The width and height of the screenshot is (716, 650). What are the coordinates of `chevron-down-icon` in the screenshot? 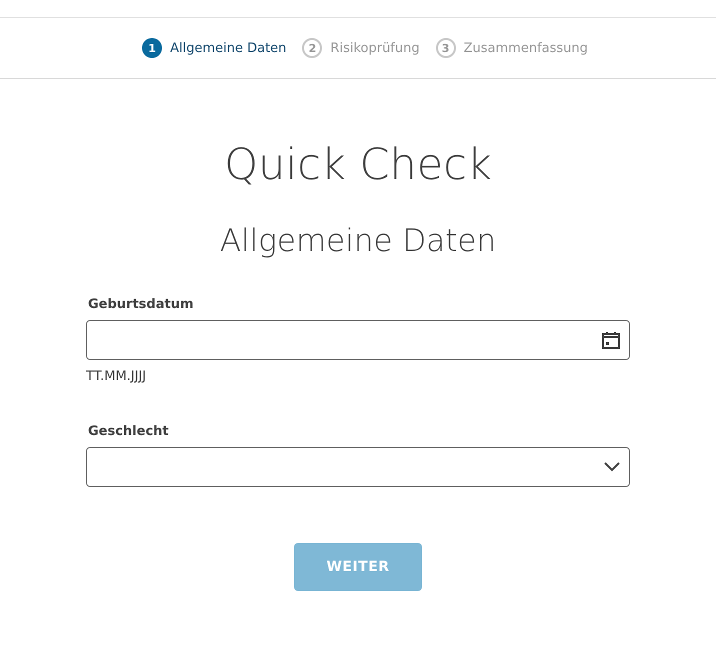 It's located at (612, 467).